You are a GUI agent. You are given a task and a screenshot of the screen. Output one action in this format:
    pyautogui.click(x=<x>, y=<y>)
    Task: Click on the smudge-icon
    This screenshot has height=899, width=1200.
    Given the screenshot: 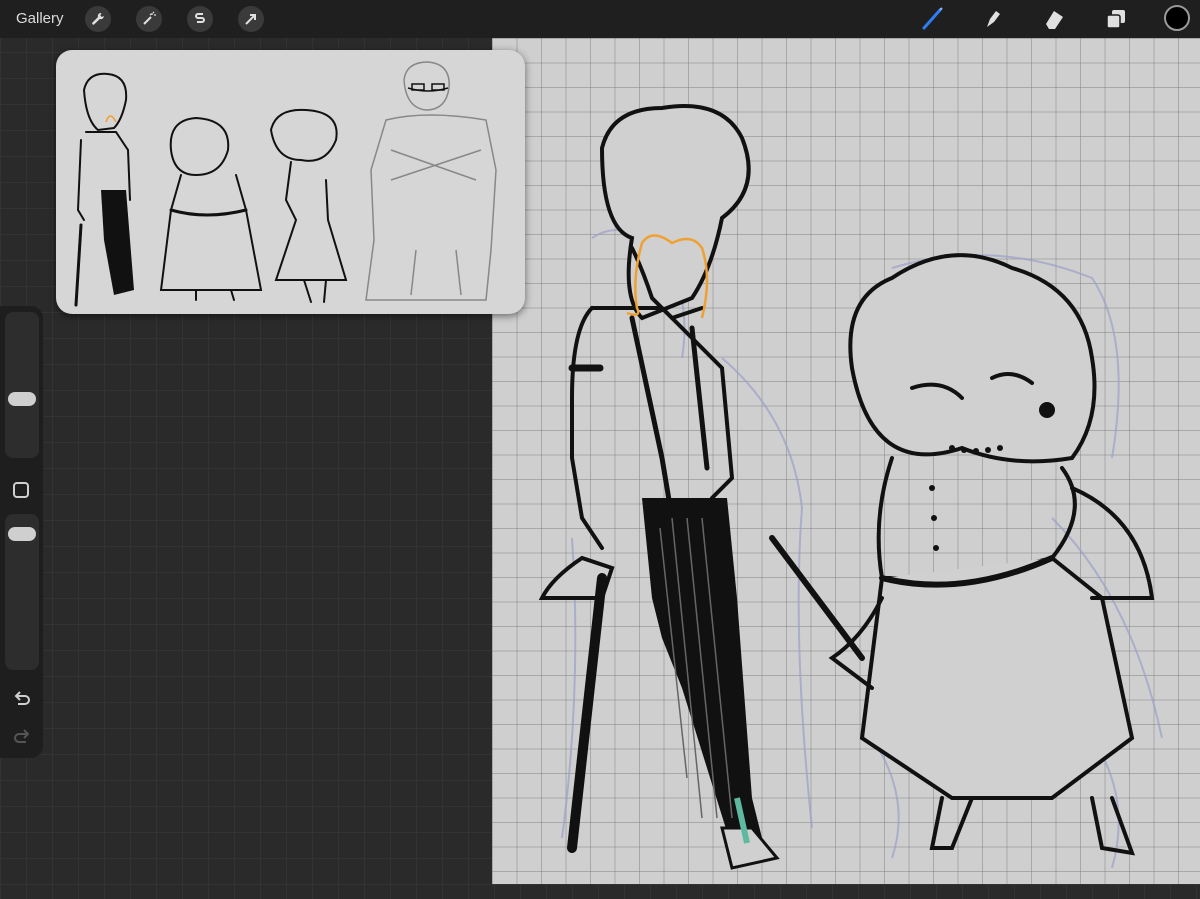 What is the action you would take?
    pyautogui.click(x=993, y=19)
    